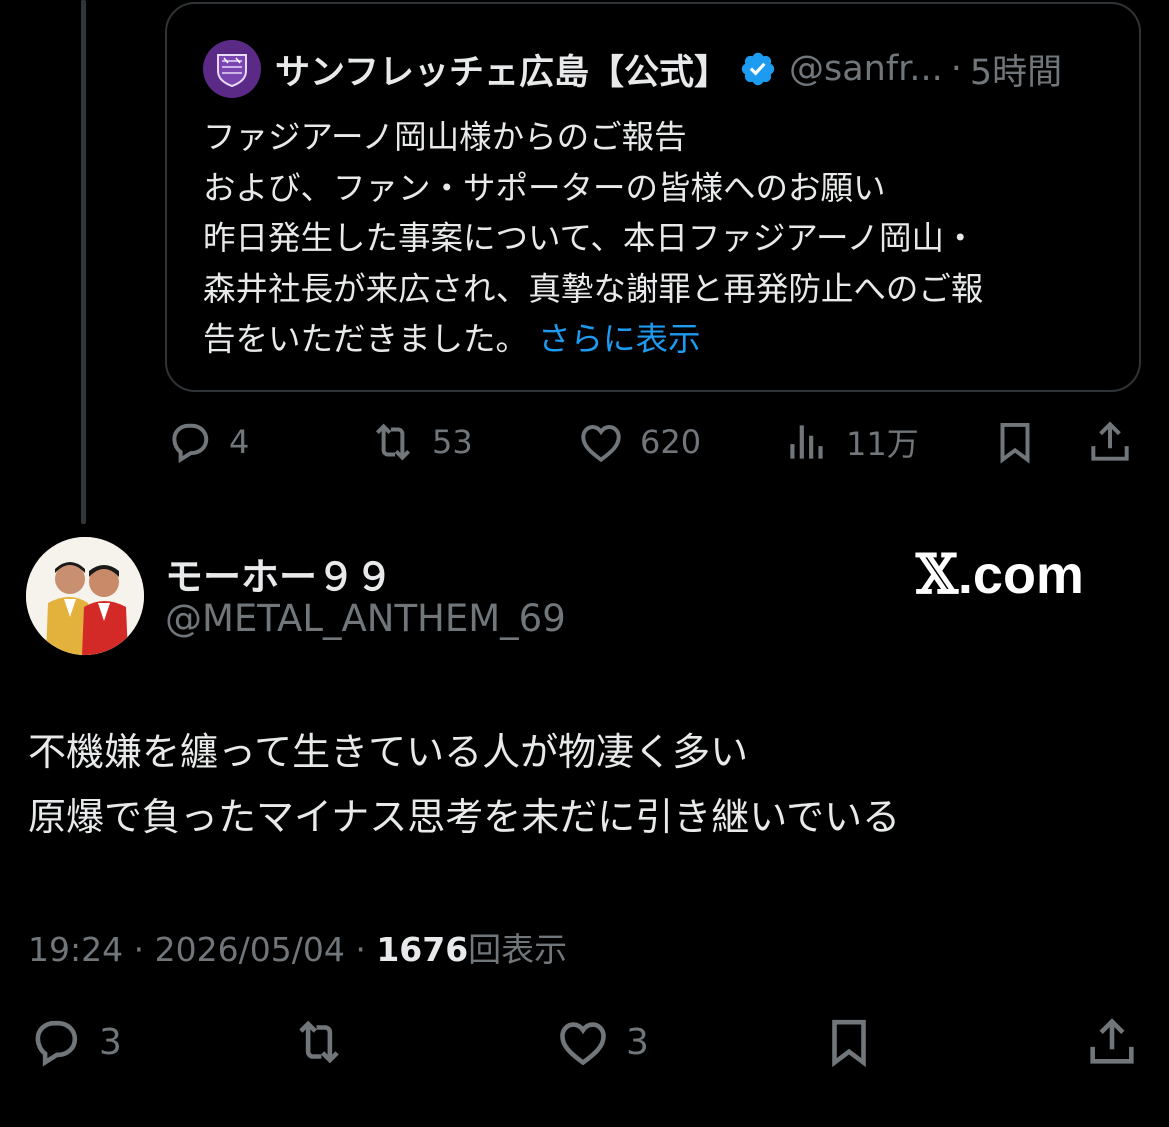 This screenshot has height=1127, width=1169. I want to click on post-meta: 19:24 · 2026/05/04 · 1676回表示, so click(297, 947).